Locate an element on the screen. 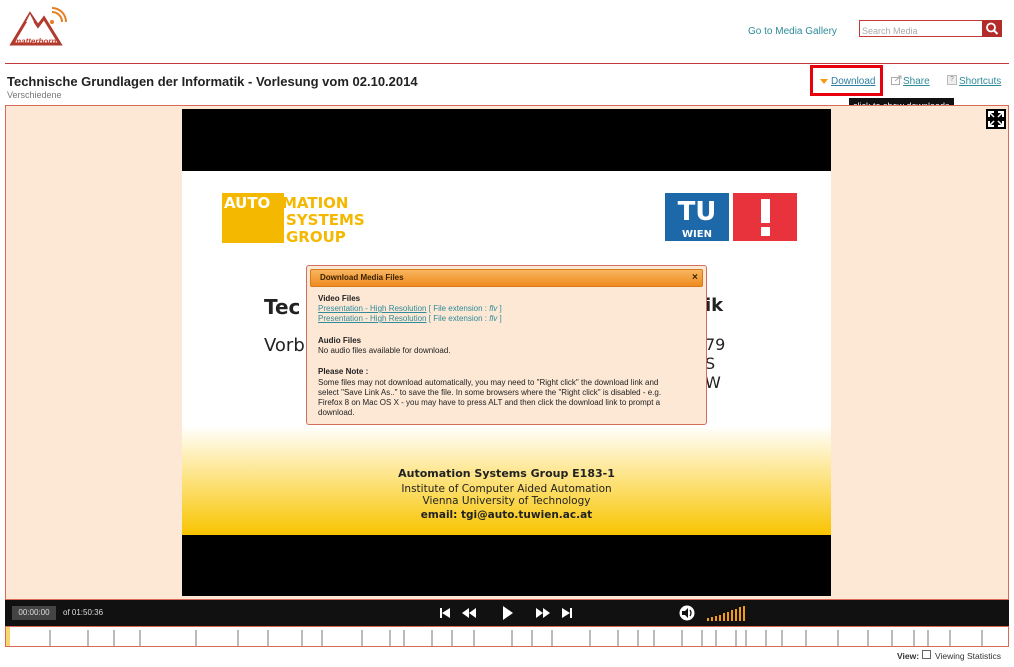 The width and height of the screenshot is (1014, 667). dialog-header: Download Media Files × is located at coordinates (506, 278).